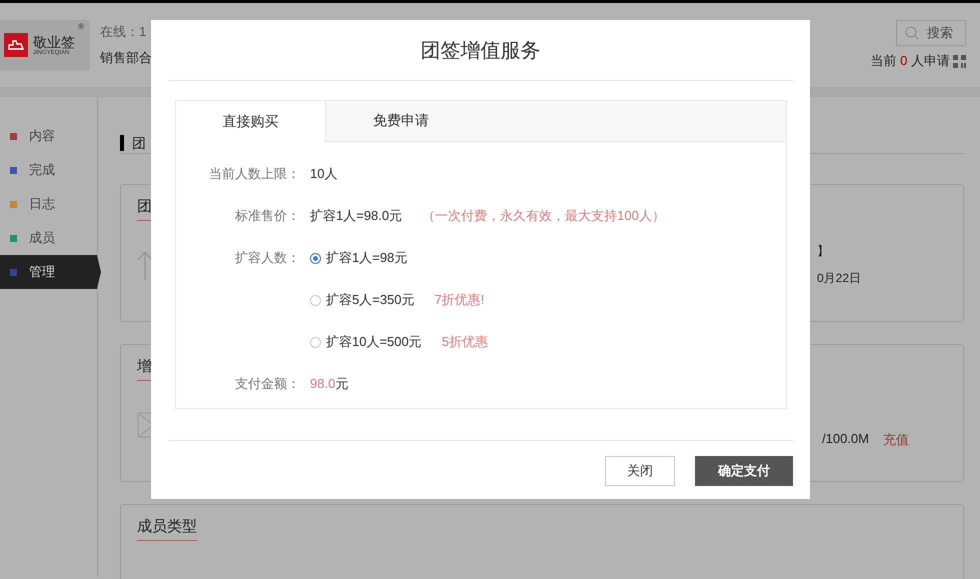 The width and height of the screenshot is (980, 579). Describe the element at coordinates (401, 121) in the screenshot. I see `tab: 免费申请` at that location.